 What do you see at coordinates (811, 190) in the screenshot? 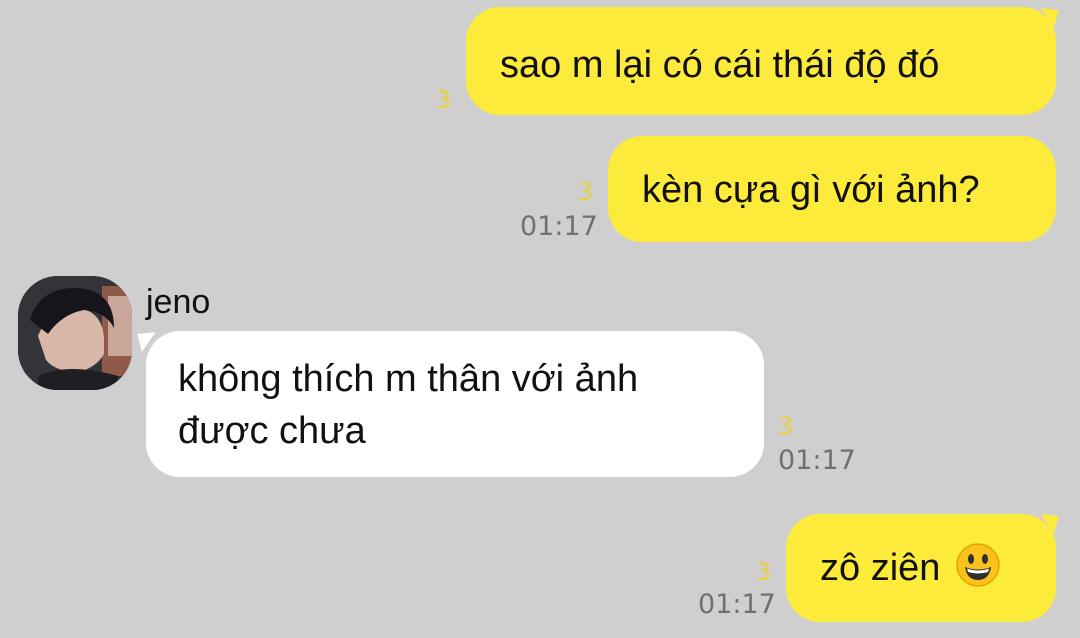
I see `message-text: kèn cựa gì với ảnh?` at bounding box center [811, 190].